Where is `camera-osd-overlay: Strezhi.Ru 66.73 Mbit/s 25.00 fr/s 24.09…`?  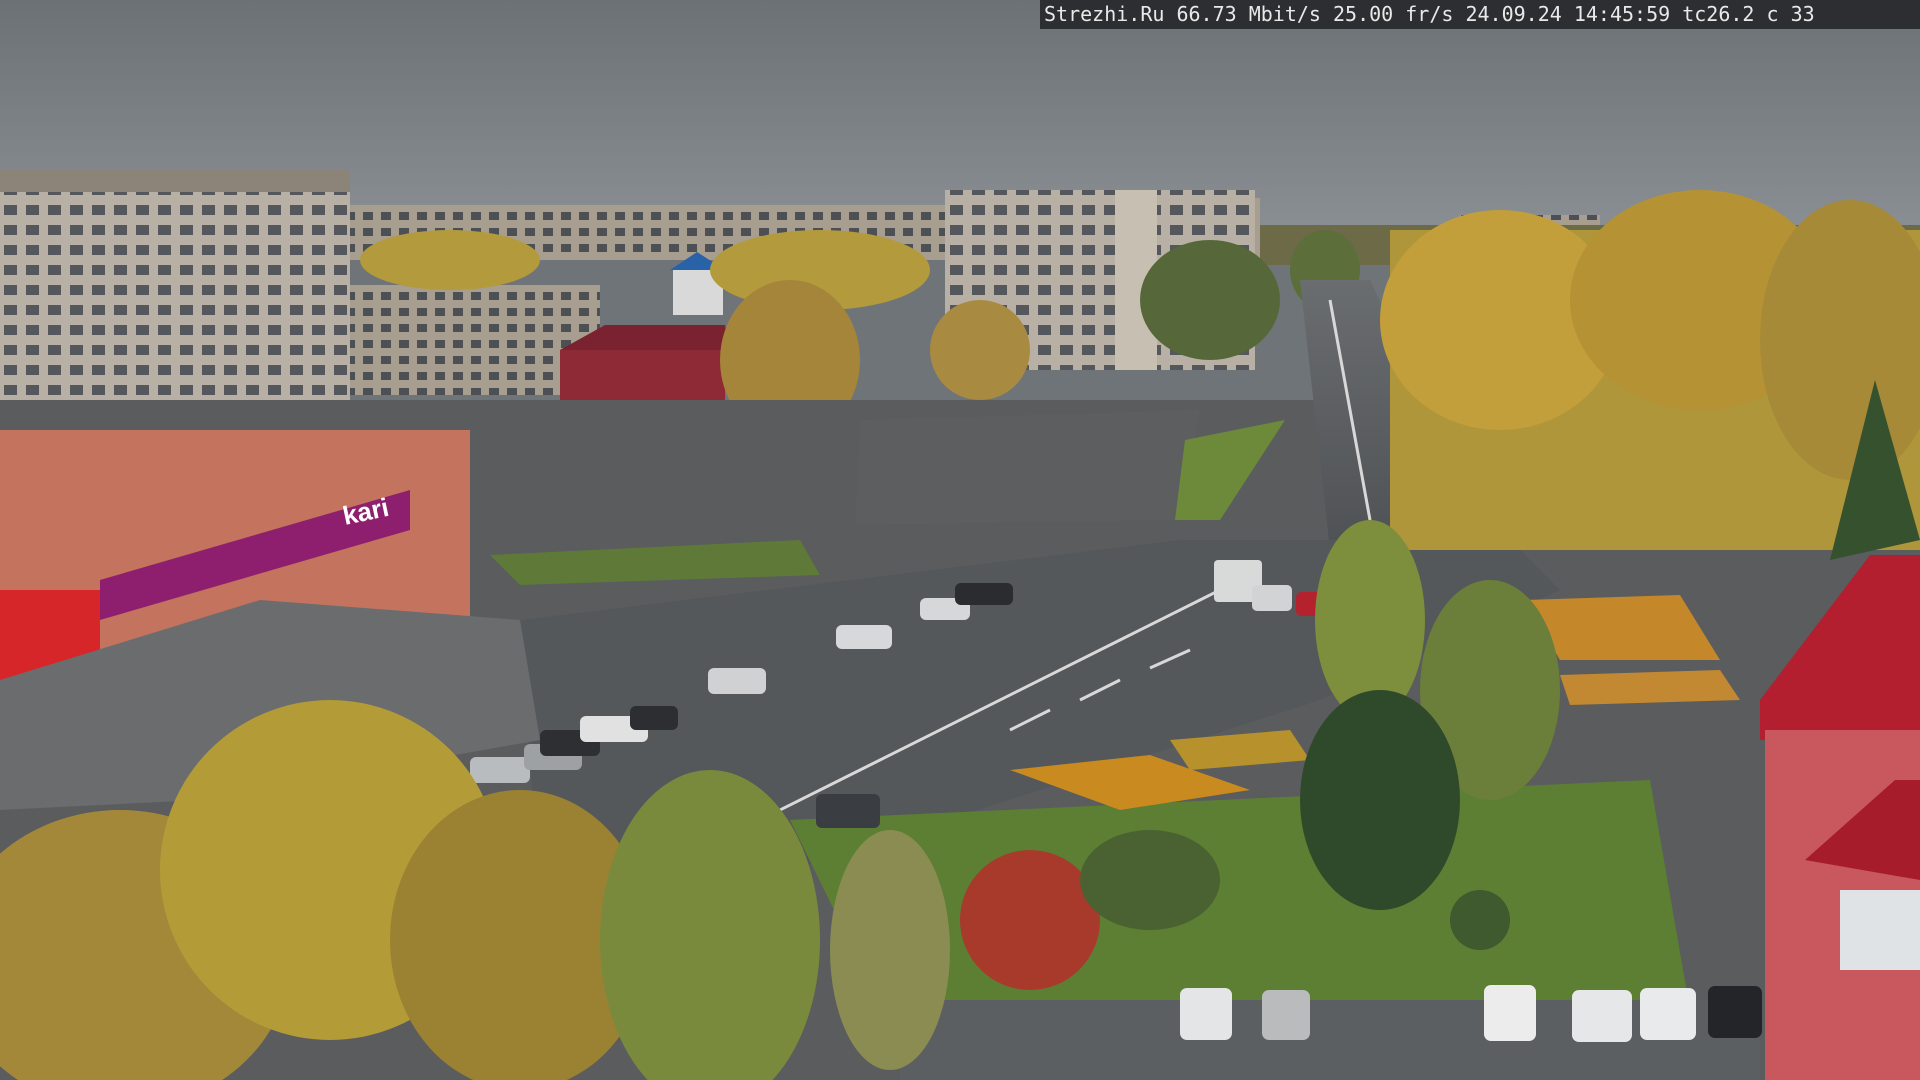
camera-osd-overlay: Strezhi.Ru 66.73 Mbit/s 25.00 fr/s 24.09… is located at coordinates (1480, 14).